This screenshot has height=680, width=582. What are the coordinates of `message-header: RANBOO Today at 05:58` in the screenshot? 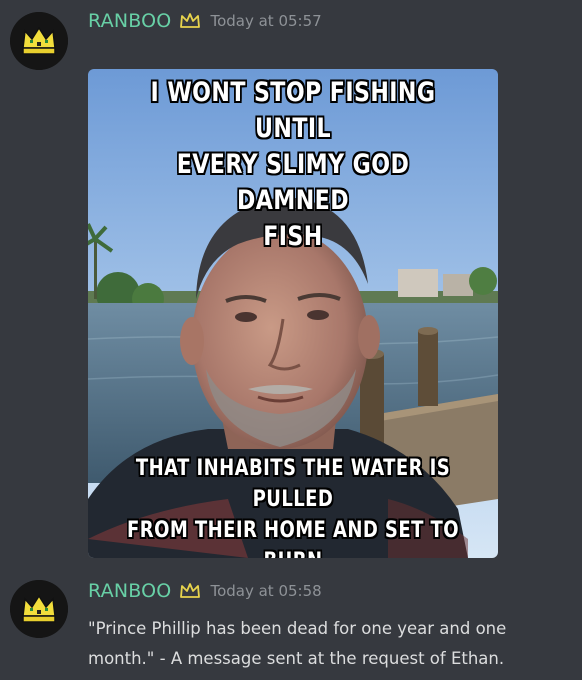 It's located at (205, 591).